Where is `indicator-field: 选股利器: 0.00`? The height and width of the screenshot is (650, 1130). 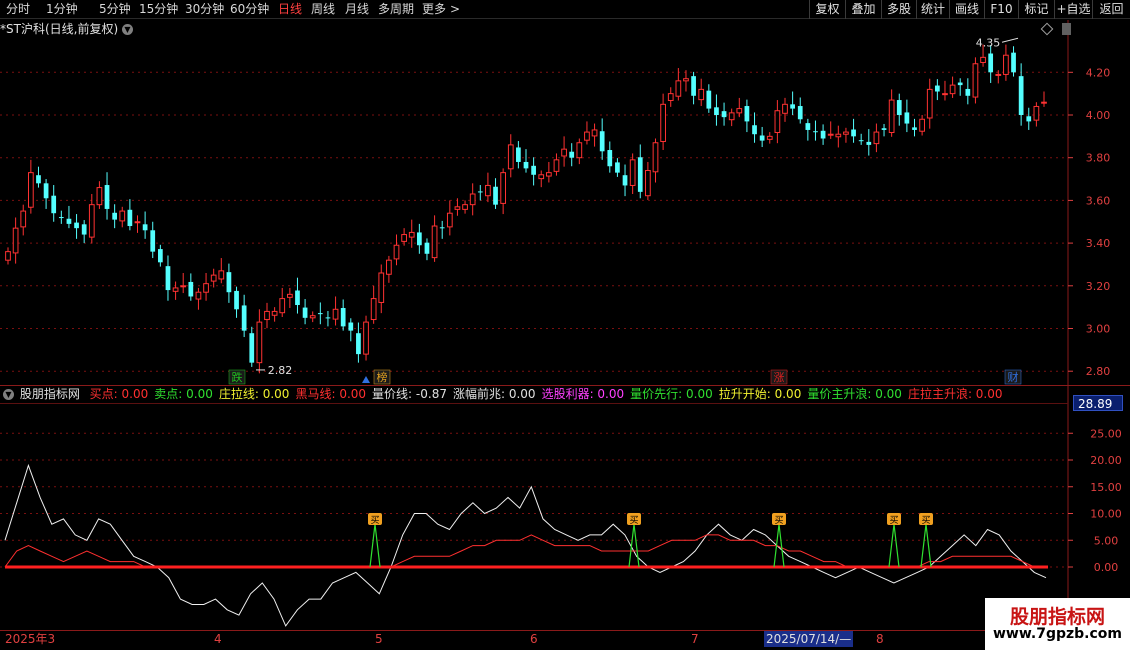 indicator-field: 选股利器: 0.00 is located at coordinates (583, 394).